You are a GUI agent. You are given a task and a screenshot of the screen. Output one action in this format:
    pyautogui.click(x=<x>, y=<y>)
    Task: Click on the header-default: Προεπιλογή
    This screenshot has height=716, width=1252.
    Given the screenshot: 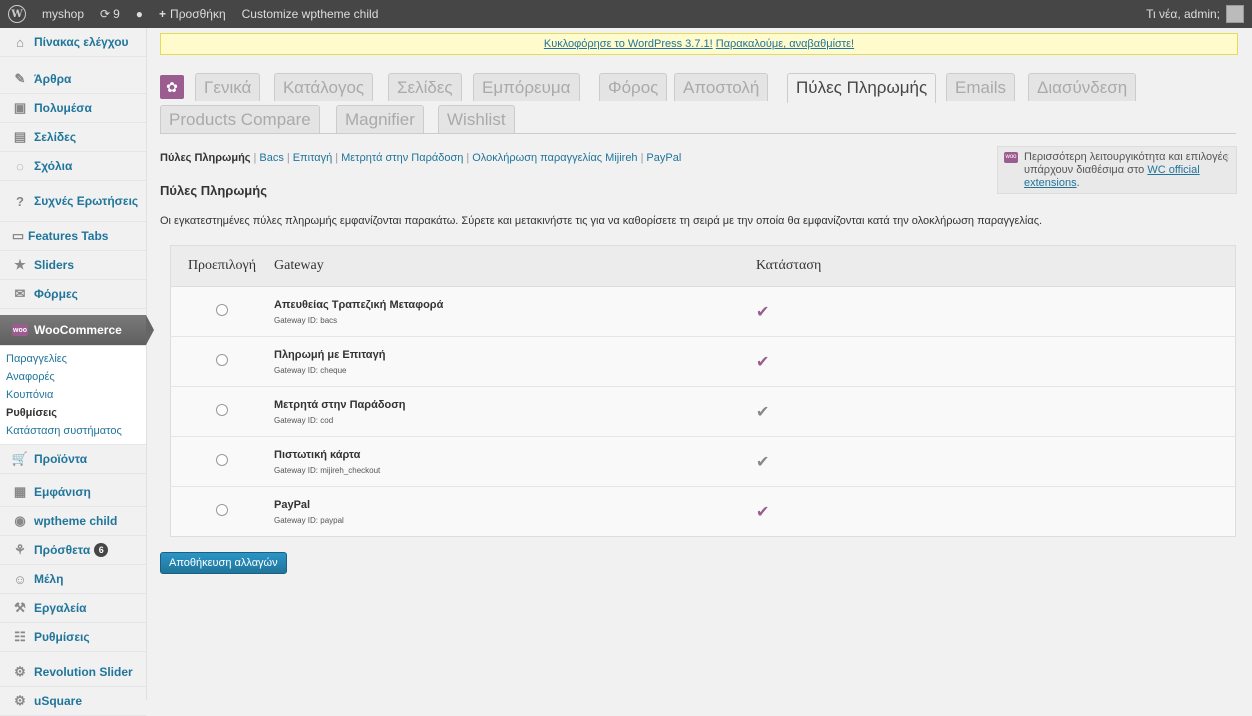 What is the action you would take?
    pyautogui.click(x=221, y=266)
    